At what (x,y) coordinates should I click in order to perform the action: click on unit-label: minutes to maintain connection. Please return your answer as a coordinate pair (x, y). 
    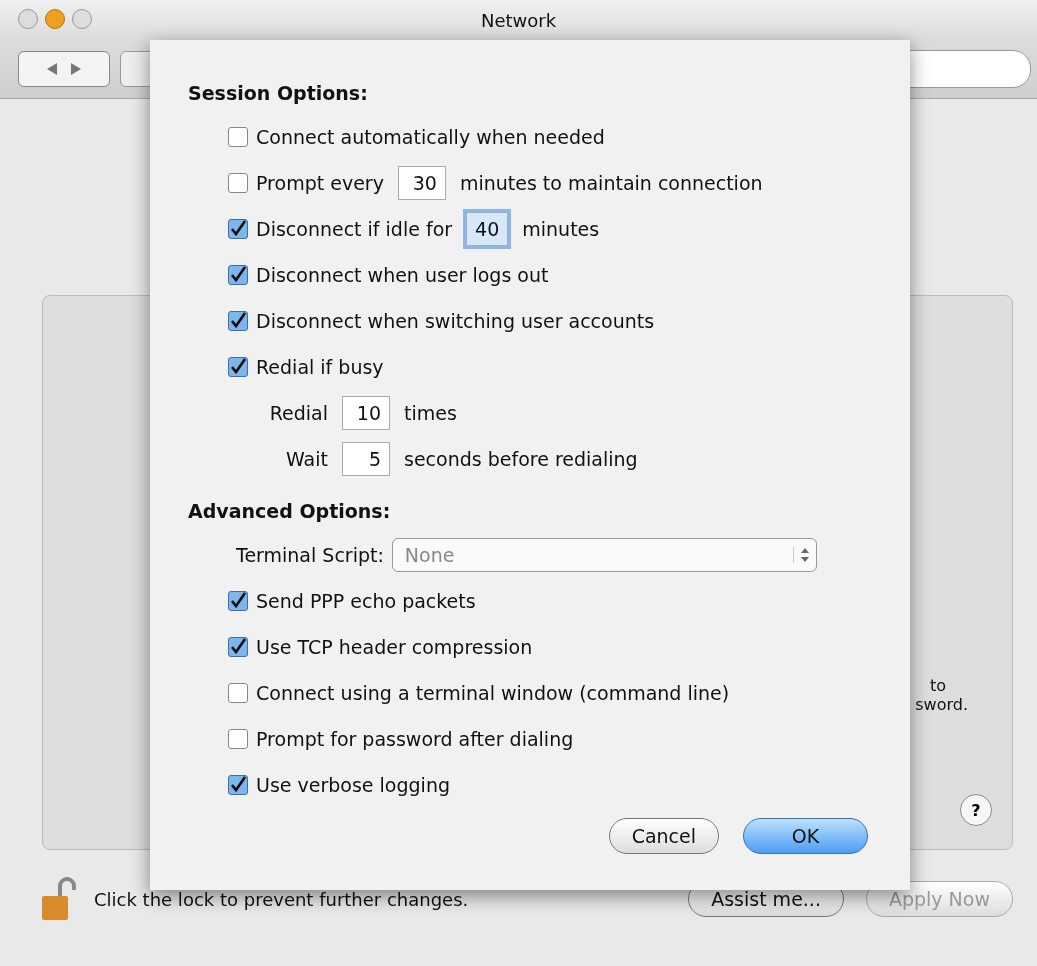
    Looking at the image, I should click on (611, 183).